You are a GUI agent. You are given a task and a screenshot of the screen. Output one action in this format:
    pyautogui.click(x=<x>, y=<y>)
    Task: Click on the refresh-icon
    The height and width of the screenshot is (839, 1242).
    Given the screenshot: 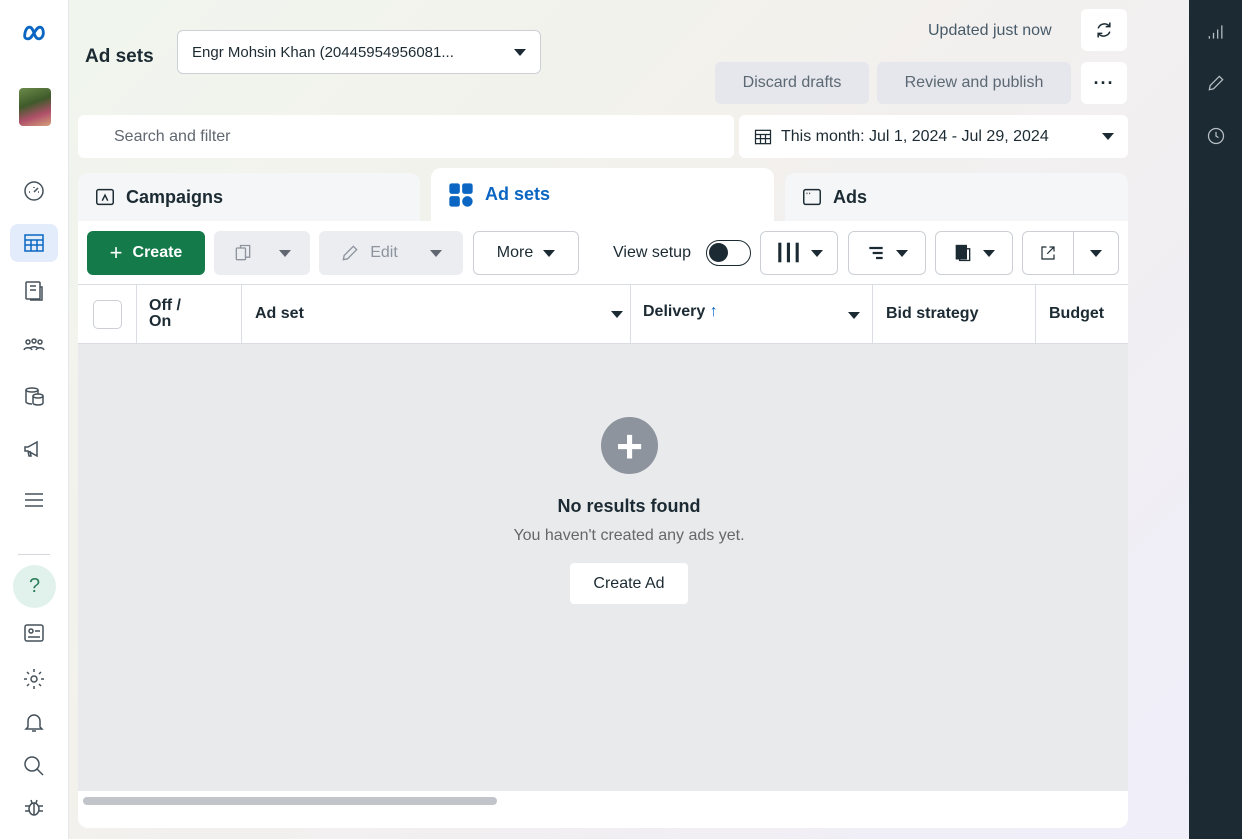 What is the action you would take?
    pyautogui.click(x=1104, y=30)
    